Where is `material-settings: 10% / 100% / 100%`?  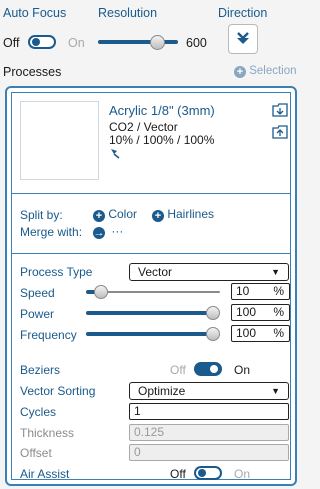
material-settings: 10% / 100% / 100% is located at coordinates (162, 140).